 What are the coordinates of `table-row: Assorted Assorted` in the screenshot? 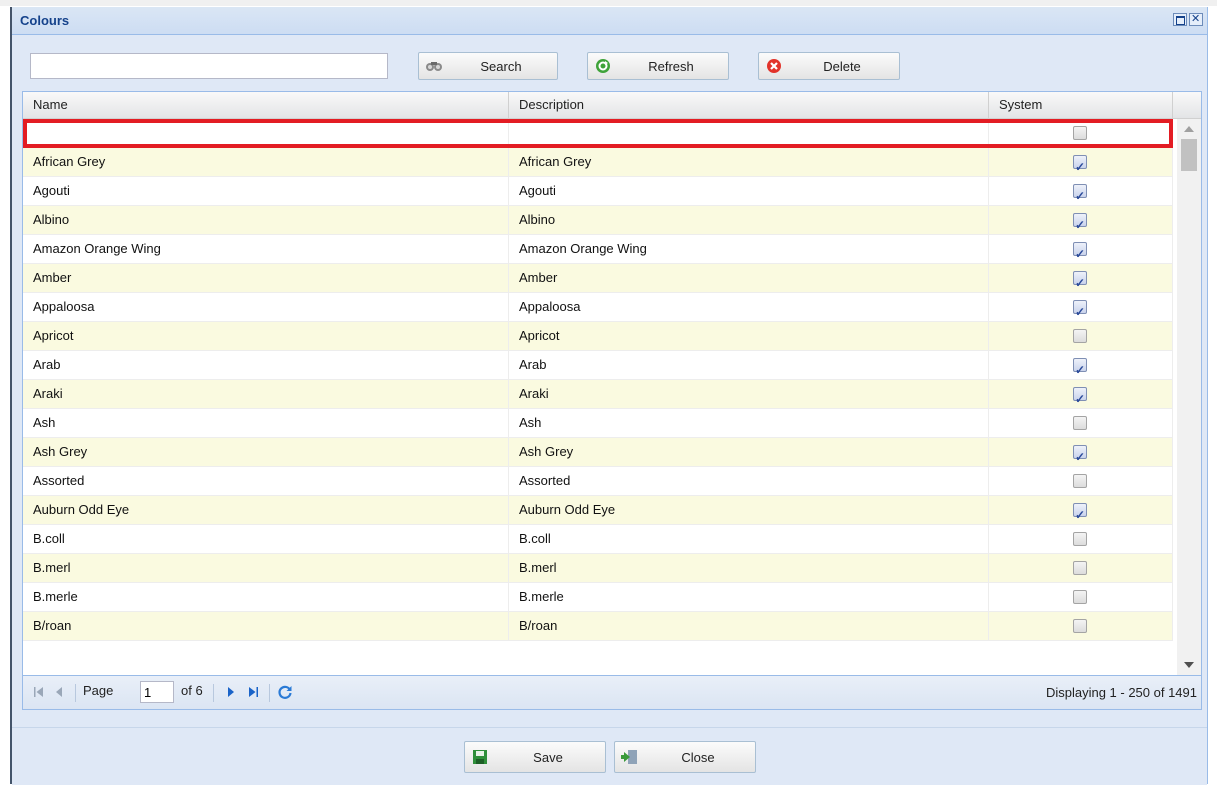 It's located at (598, 481).